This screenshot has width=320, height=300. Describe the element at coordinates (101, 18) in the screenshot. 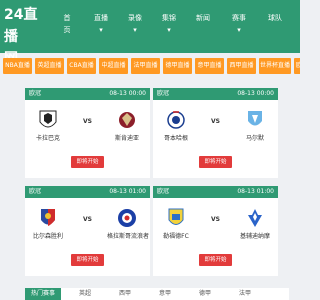

I see `nav-label: 直播` at that location.